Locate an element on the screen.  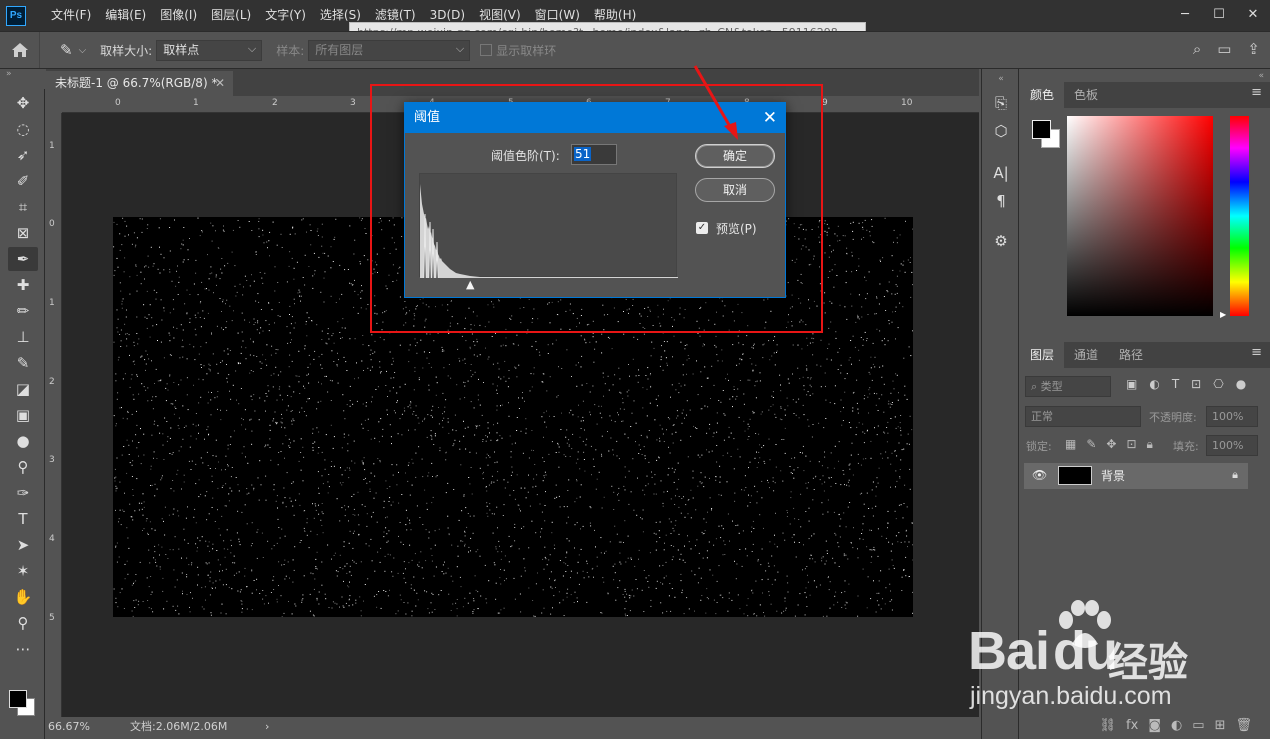
menu-type: 文字(Y) is located at coordinates (285, 15).